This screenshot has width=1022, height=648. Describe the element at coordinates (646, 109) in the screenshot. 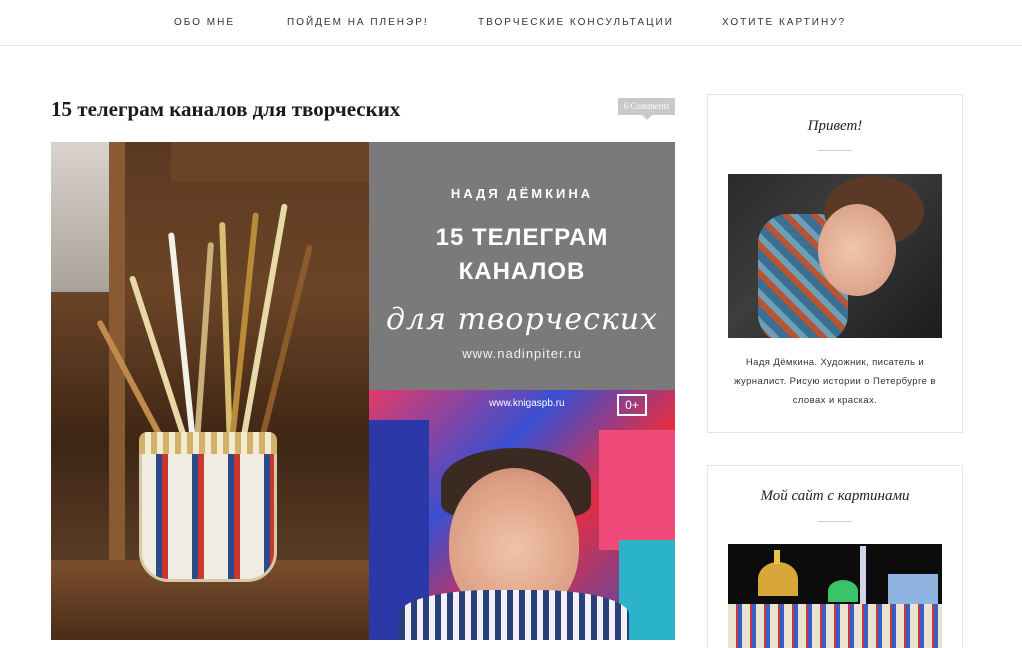

I see `comments-count-badge: 6 Comments` at that location.